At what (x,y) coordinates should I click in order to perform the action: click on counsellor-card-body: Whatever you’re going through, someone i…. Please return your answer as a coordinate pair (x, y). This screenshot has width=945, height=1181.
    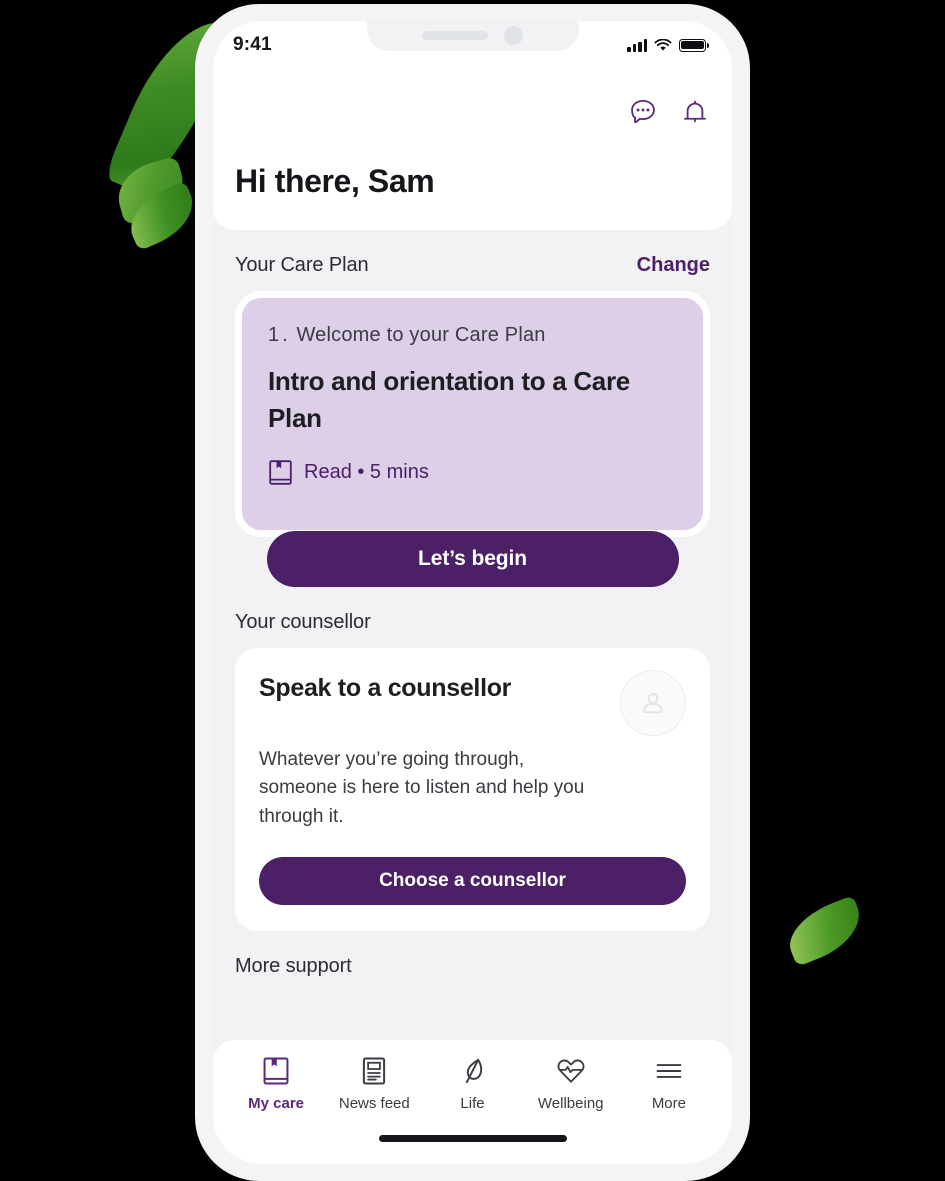
    Looking at the image, I should click on (422, 787).